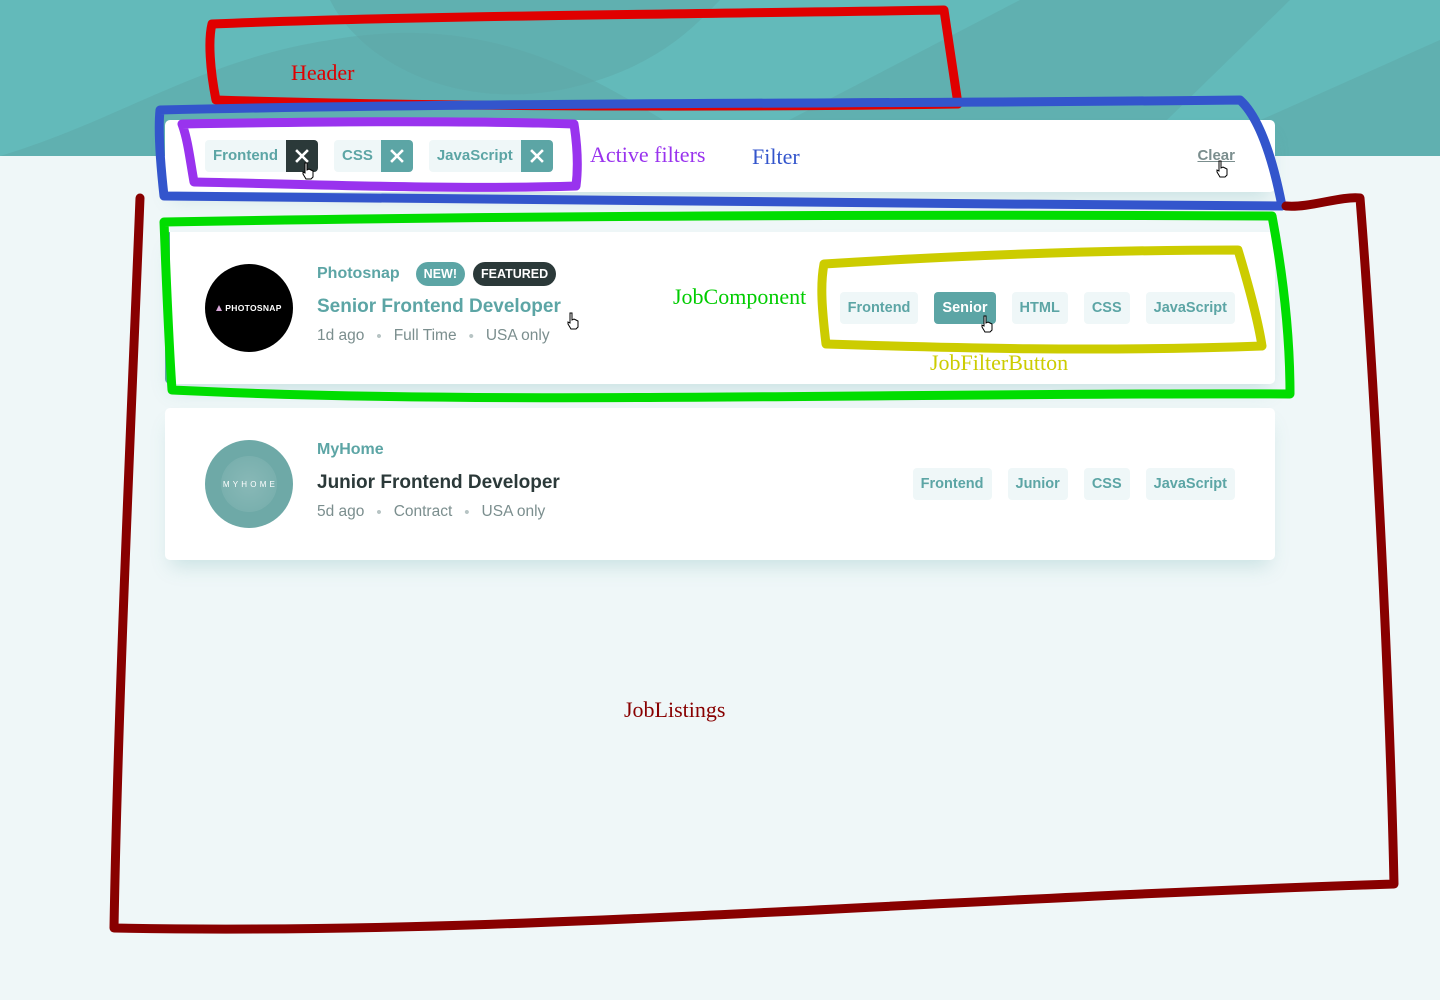 The width and height of the screenshot is (1440, 1000). What do you see at coordinates (1039, 308) in the screenshot?
I see `job-filter-button: HTML` at bounding box center [1039, 308].